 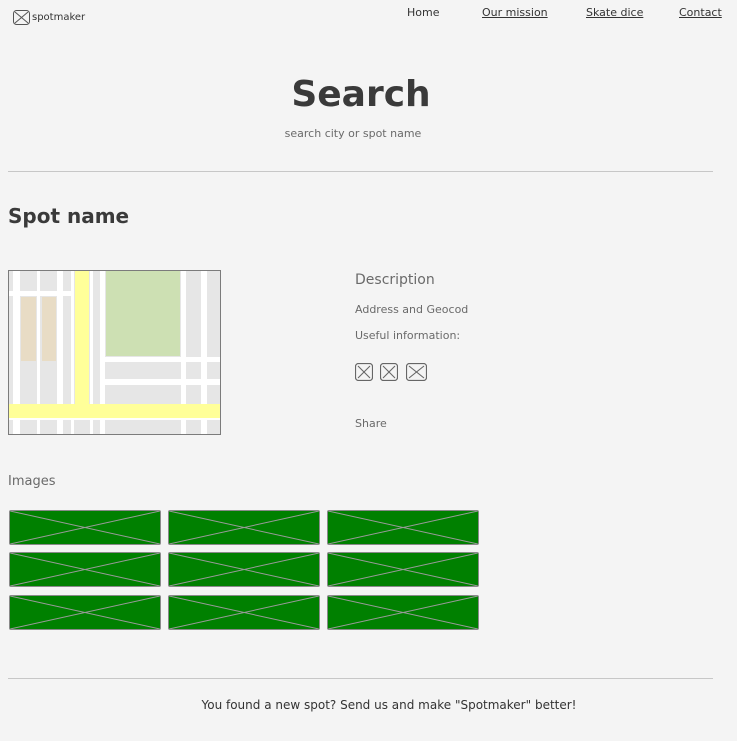 What do you see at coordinates (700, 12) in the screenshot?
I see `nav-contact: Contact` at bounding box center [700, 12].